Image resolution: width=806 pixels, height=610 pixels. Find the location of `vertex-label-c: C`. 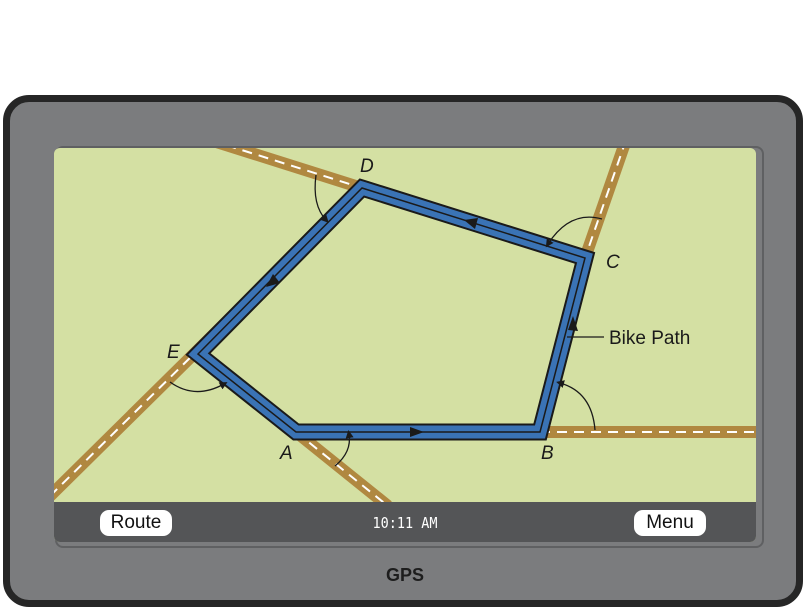

vertex-label-c: C is located at coordinates (613, 262).